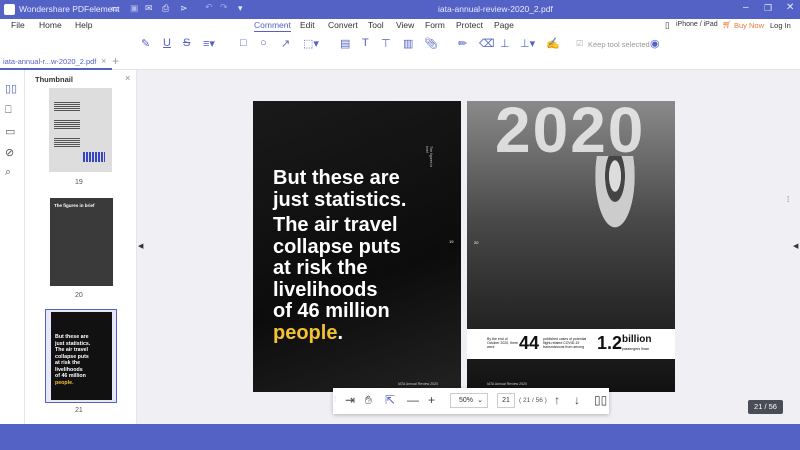 The height and width of the screenshot is (450, 800). What do you see at coordinates (435, 25) in the screenshot?
I see `tab-form: Form` at bounding box center [435, 25].